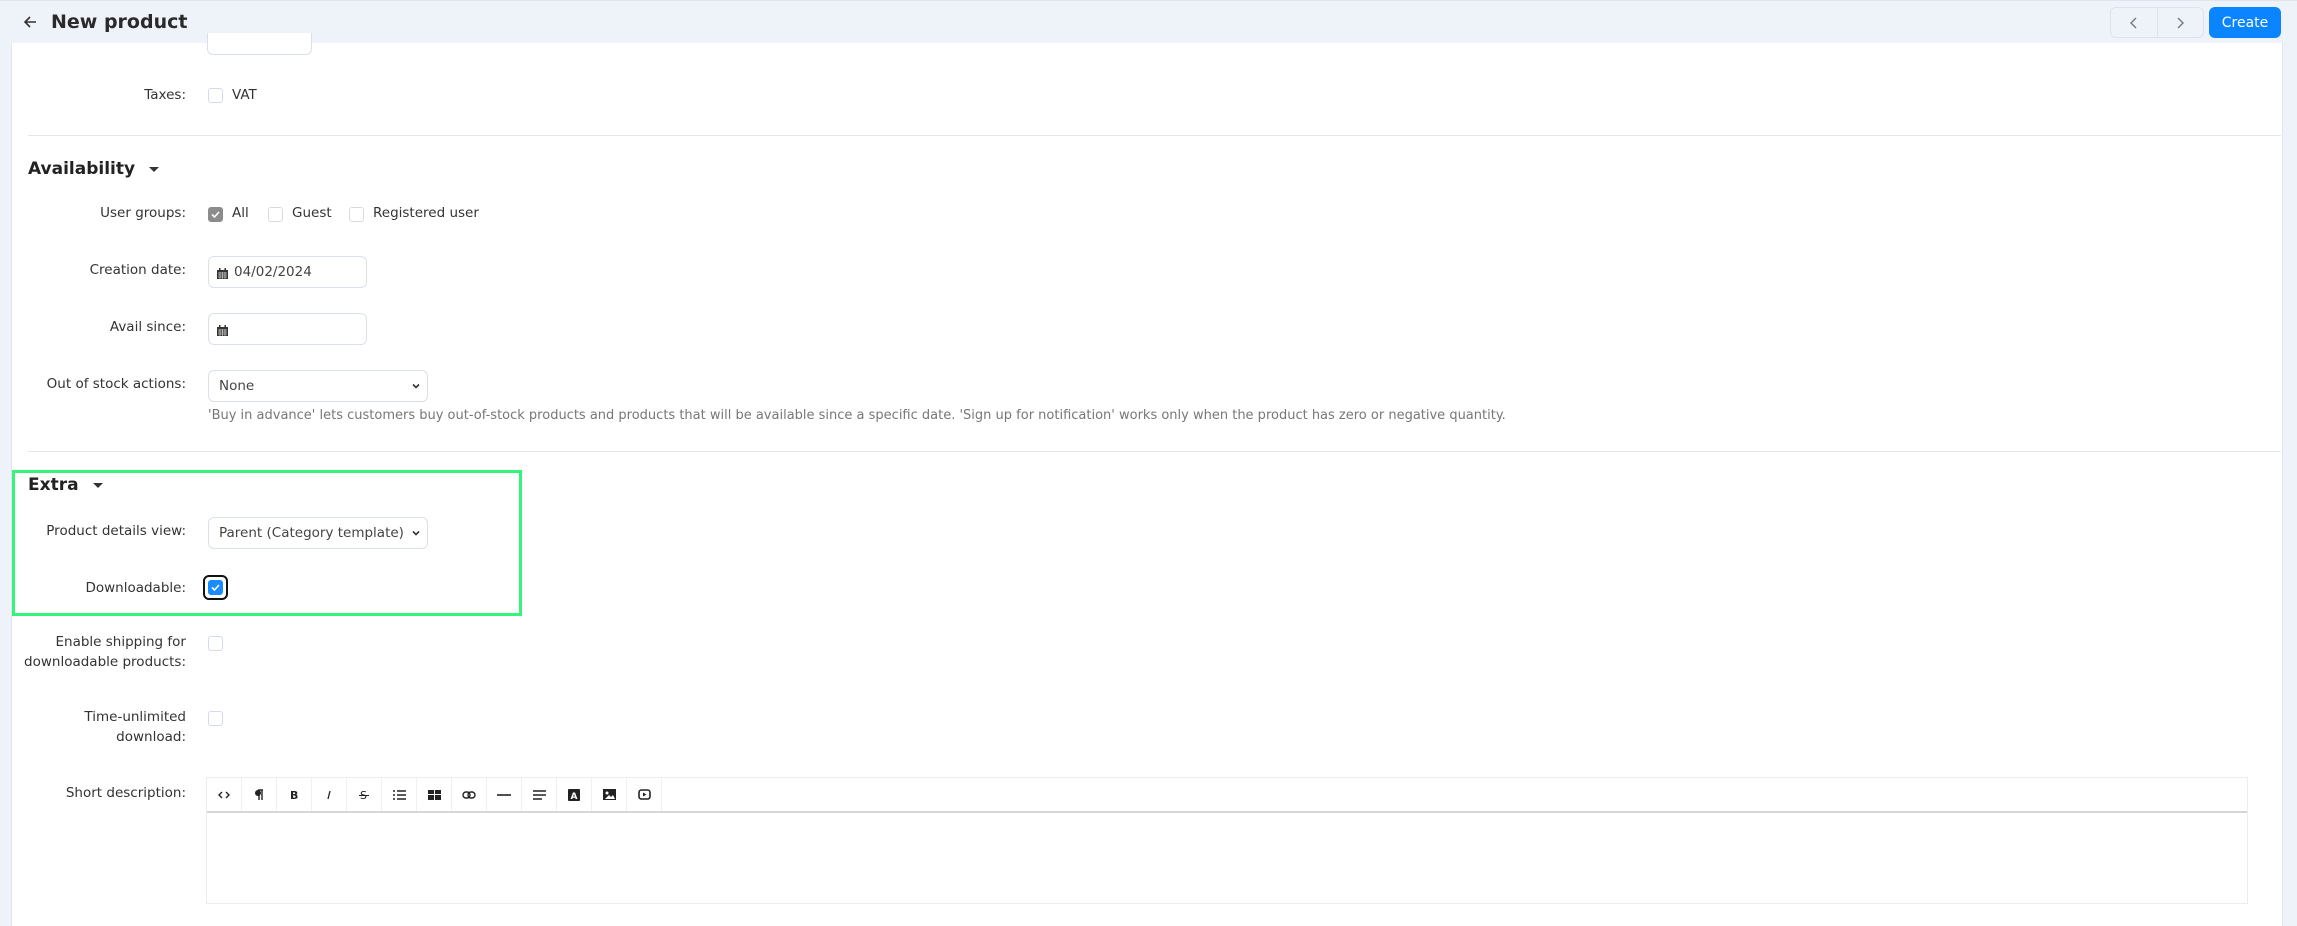 The image size is (2297, 926). Describe the element at coordinates (312, 213) in the screenshot. I see `guest-label: Guest` at that location.